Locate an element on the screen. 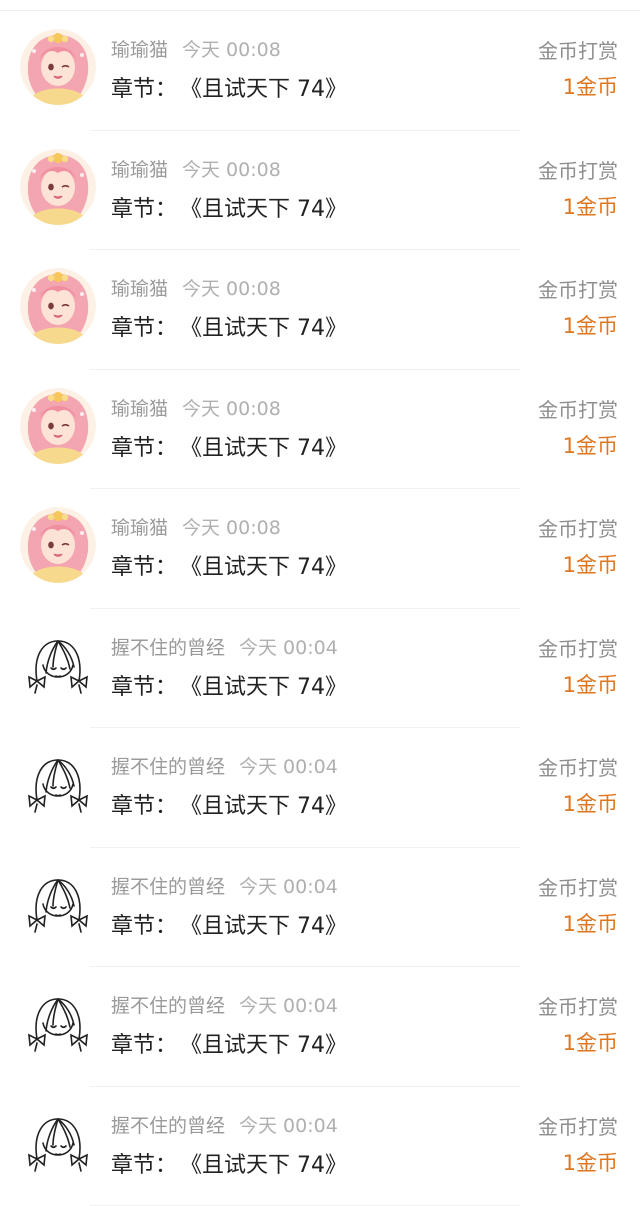  top-divider is located at coordinates (320, 5).